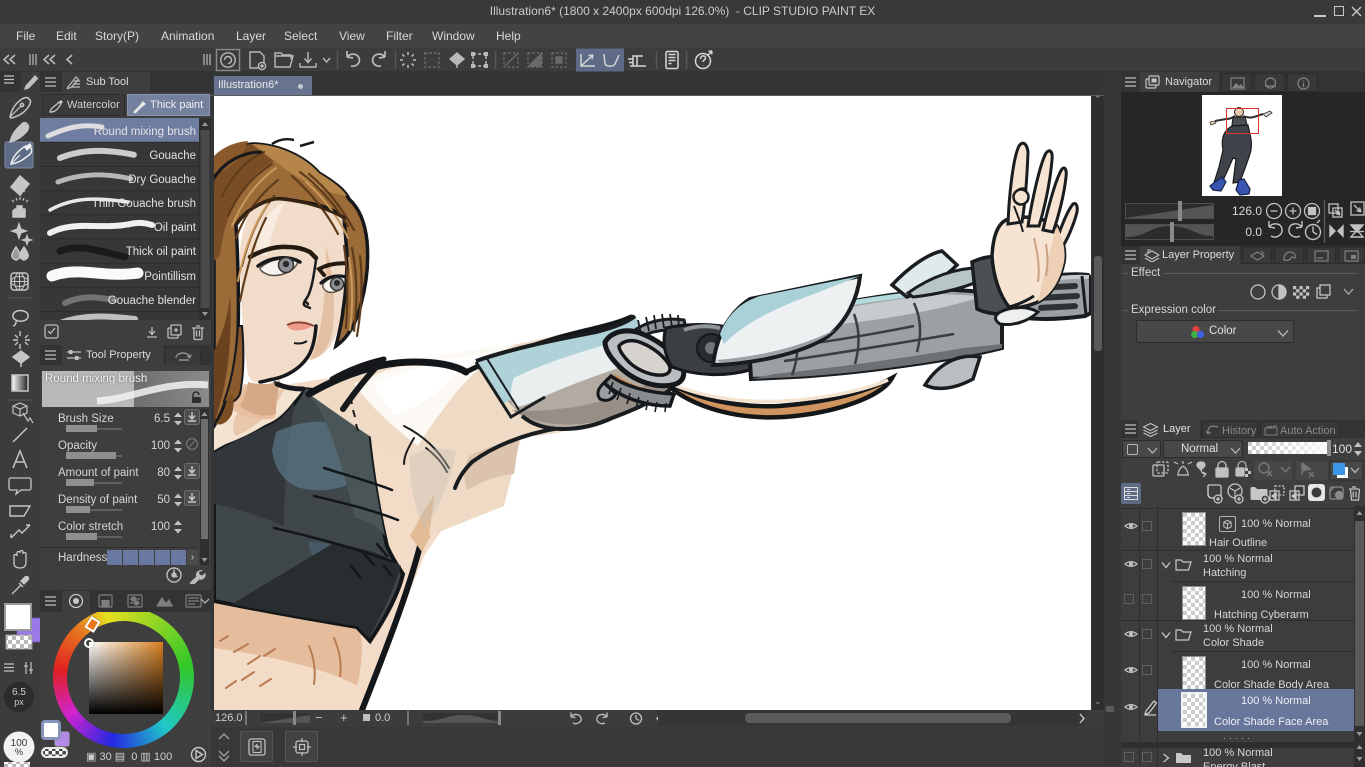 Image resolution: width=1365 pixels, height=767 pixels. Describe the element at coordinates (162, 180) in the screenshot. I see `svg-text: Dry Gouache` at that location.